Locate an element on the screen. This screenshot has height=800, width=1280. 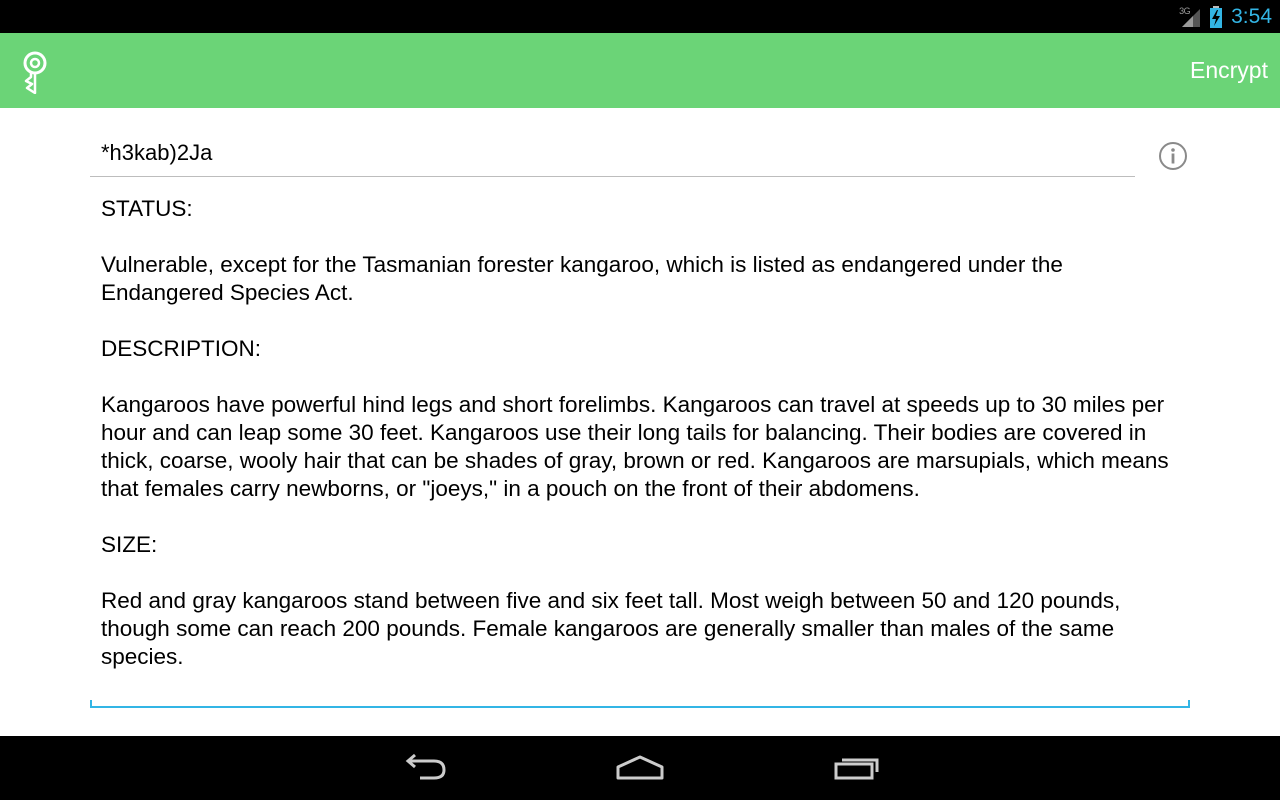
clock: 3:54 is located at coordinates (1251, 16).